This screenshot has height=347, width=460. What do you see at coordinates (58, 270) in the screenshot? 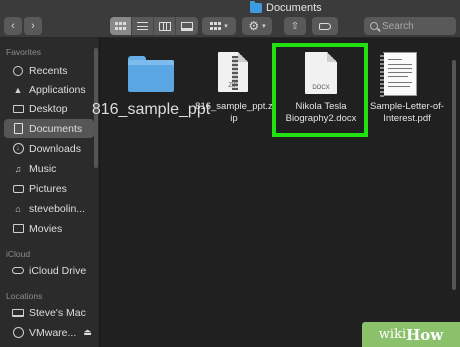
I see `sidebar-item-label: iCloud Drive` at bounding box center [58, 270].